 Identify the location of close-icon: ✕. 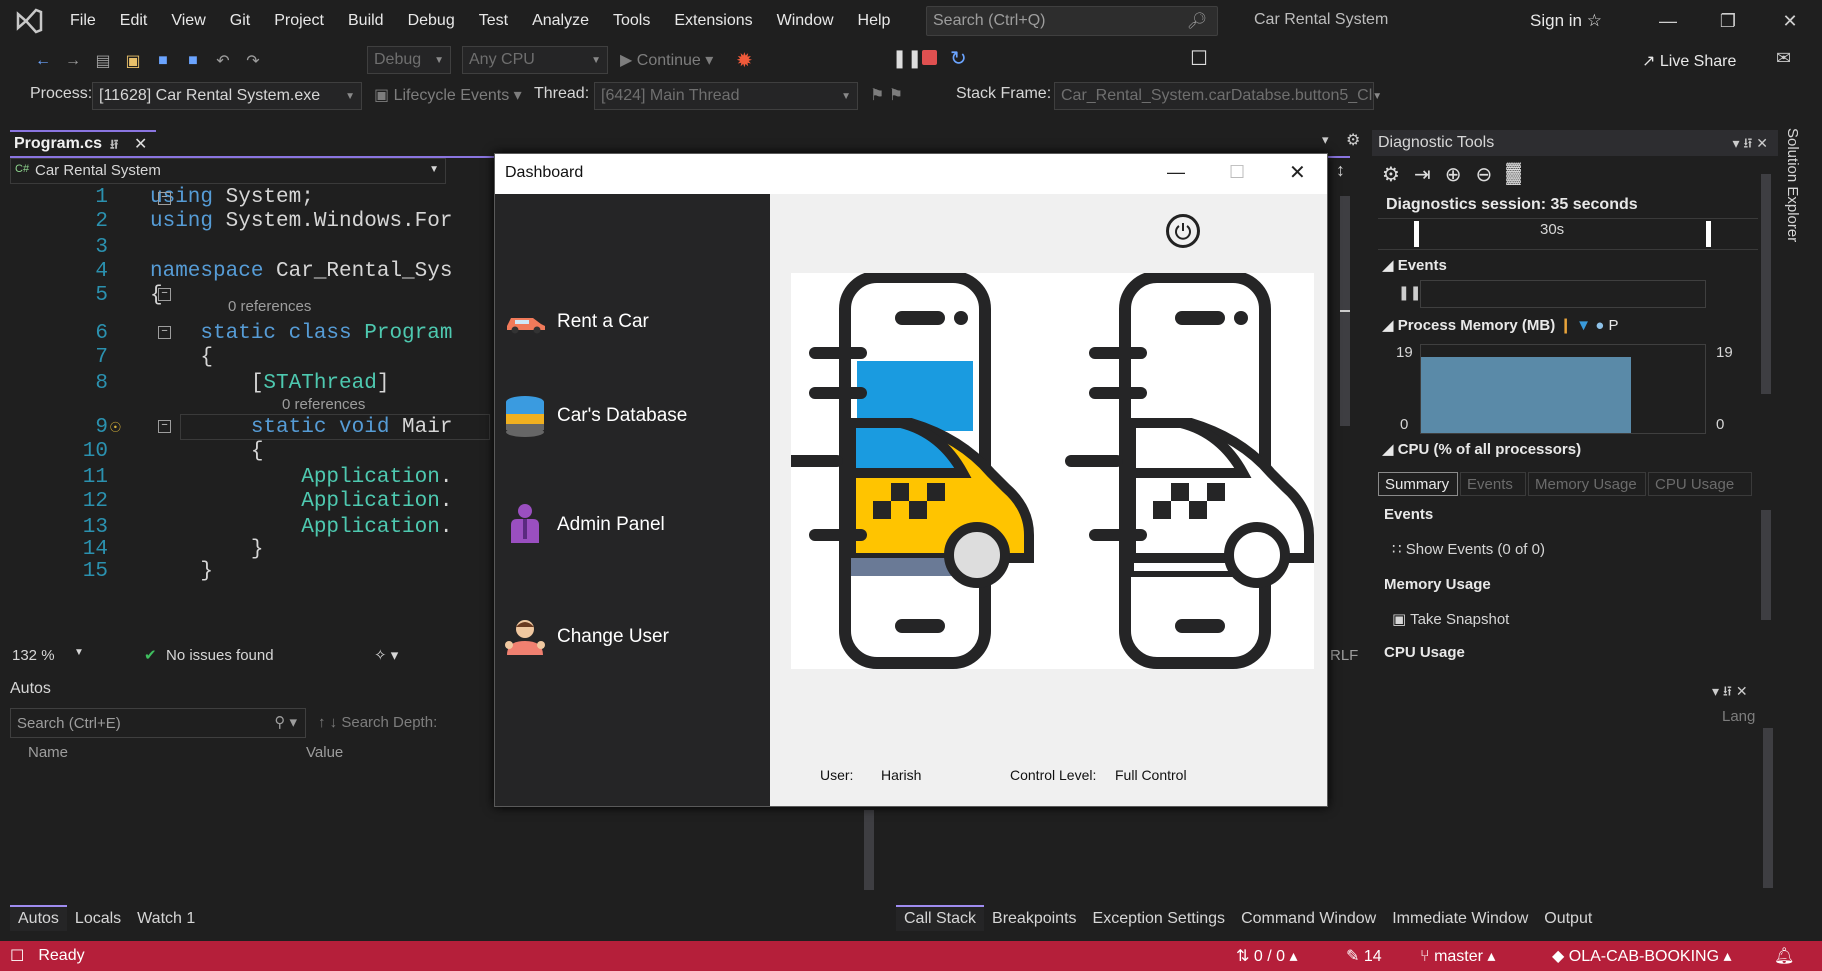
(140, 144).